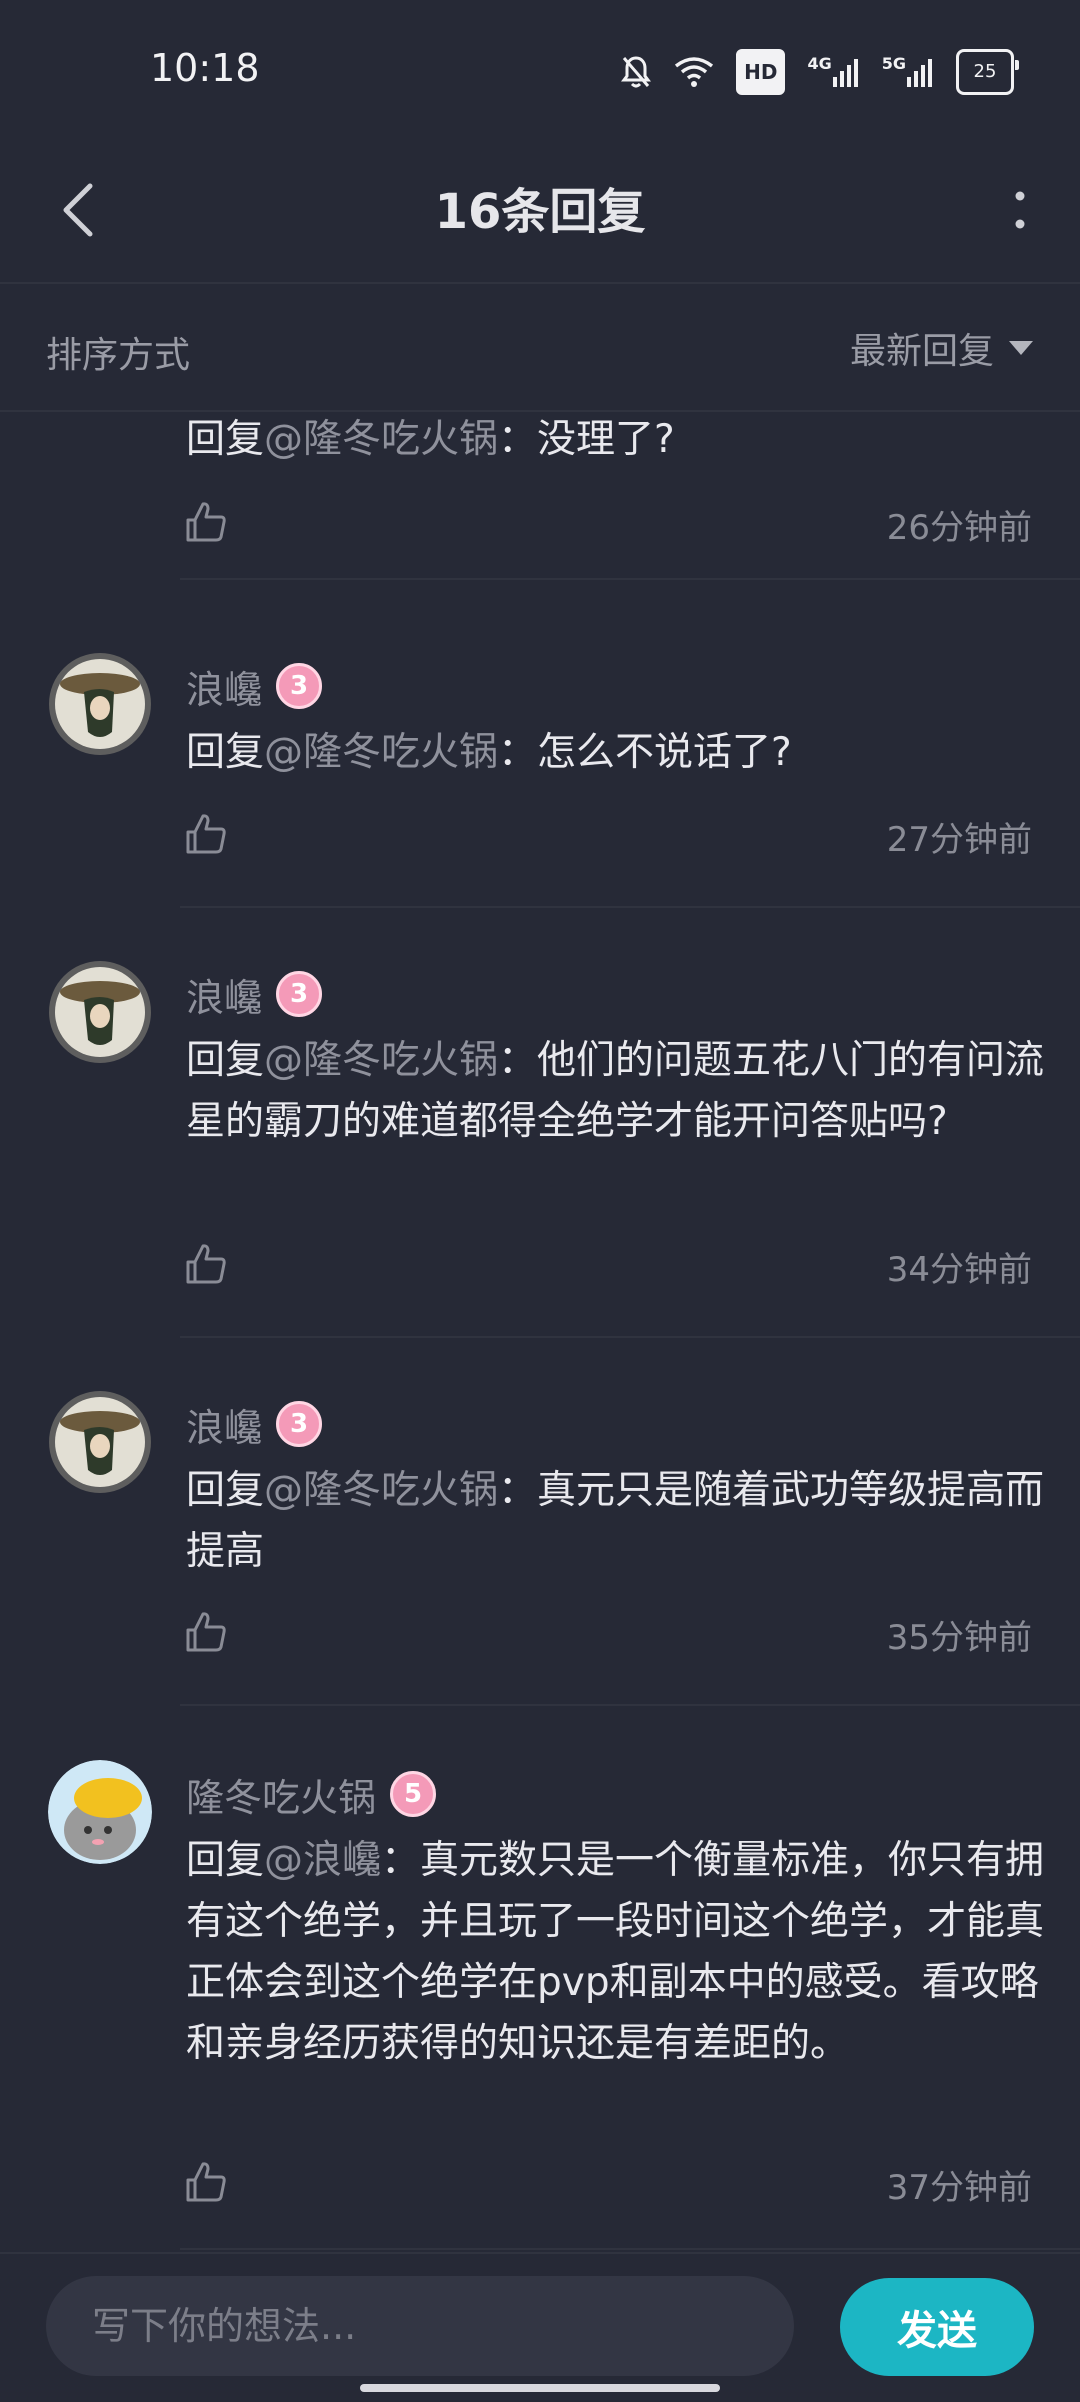  Describe the element at coordinates (959, 840) in the screenshot. I see `comment-time: 27分钟前` at that location.